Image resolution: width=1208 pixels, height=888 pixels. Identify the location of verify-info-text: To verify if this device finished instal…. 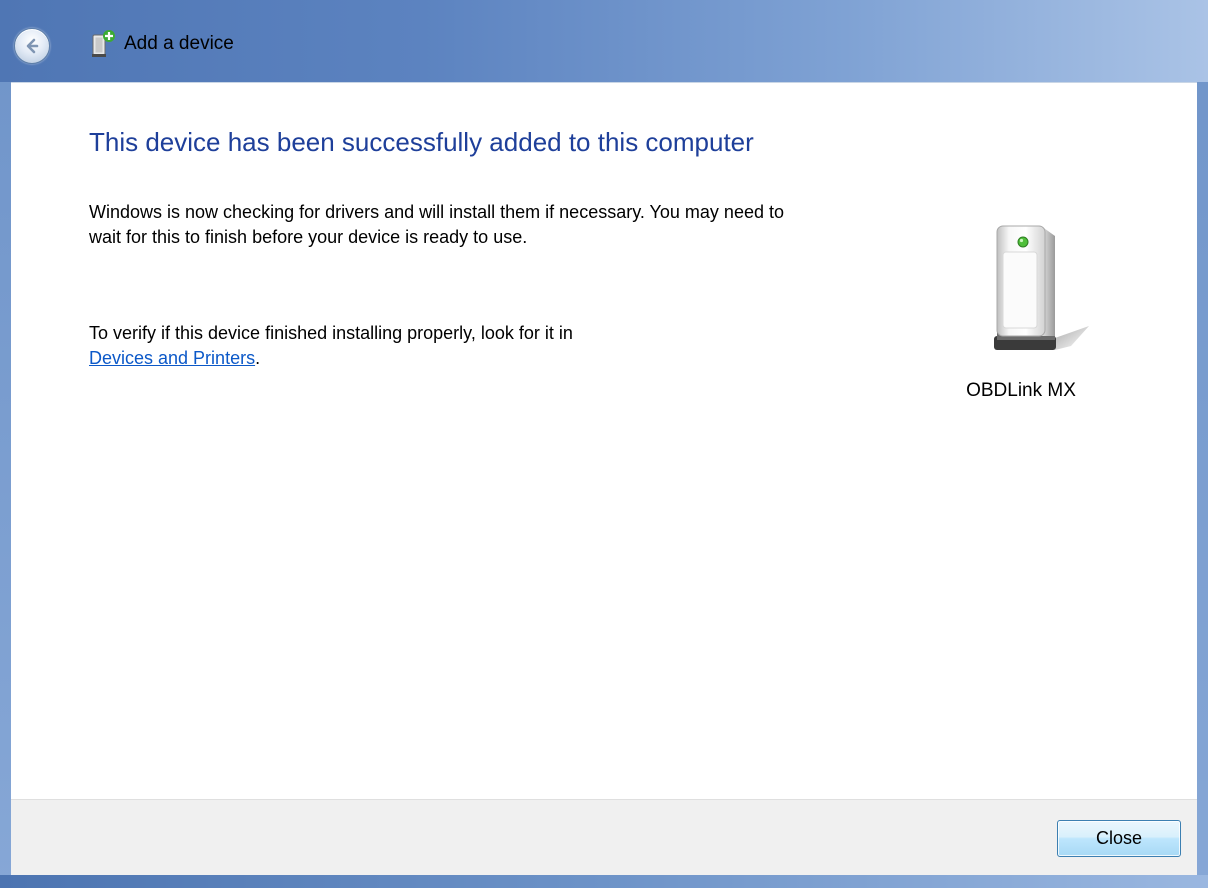
(449, 346).